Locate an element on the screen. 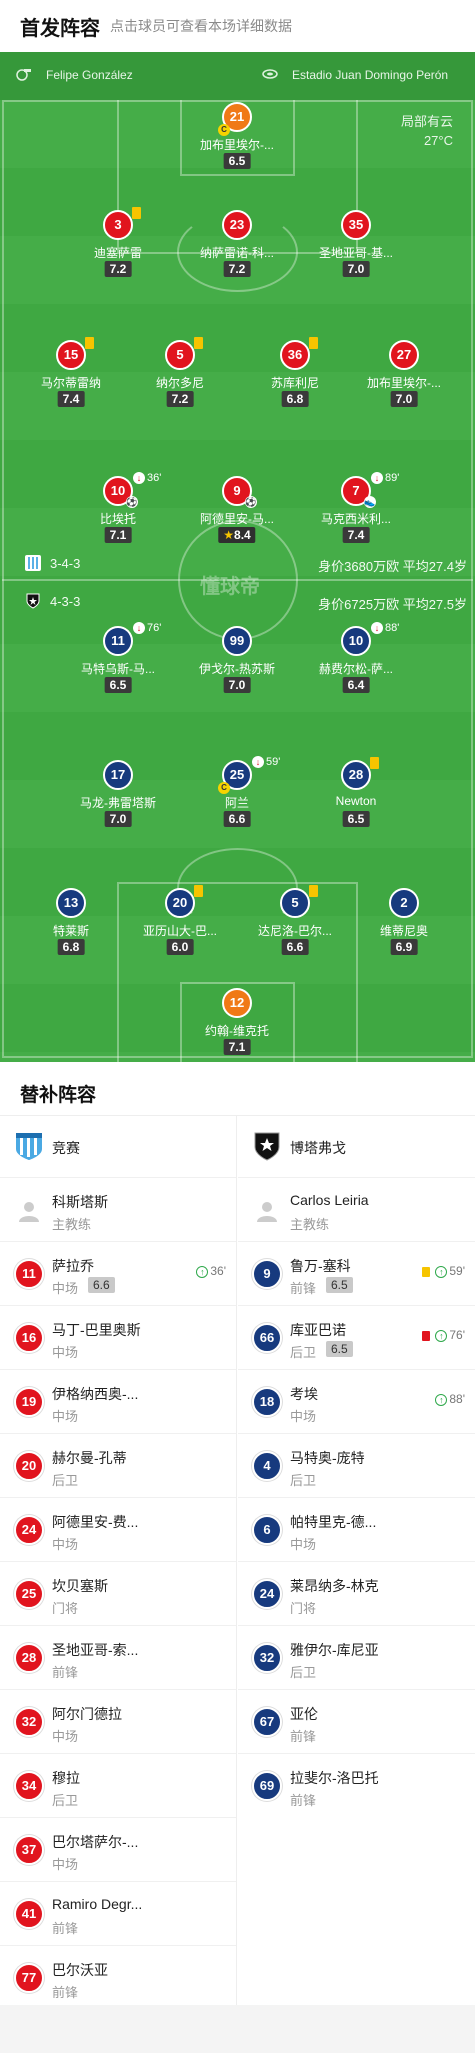  away-player: 11 ↓ 76' 马特乌斯-马... 6.5 is located at coordinates (118, 659).